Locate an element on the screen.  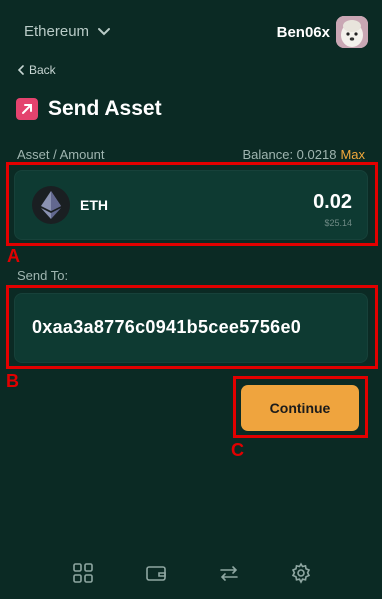
balance-readout: Balance: 0.0218 Max is located at coordinates (303, 154).